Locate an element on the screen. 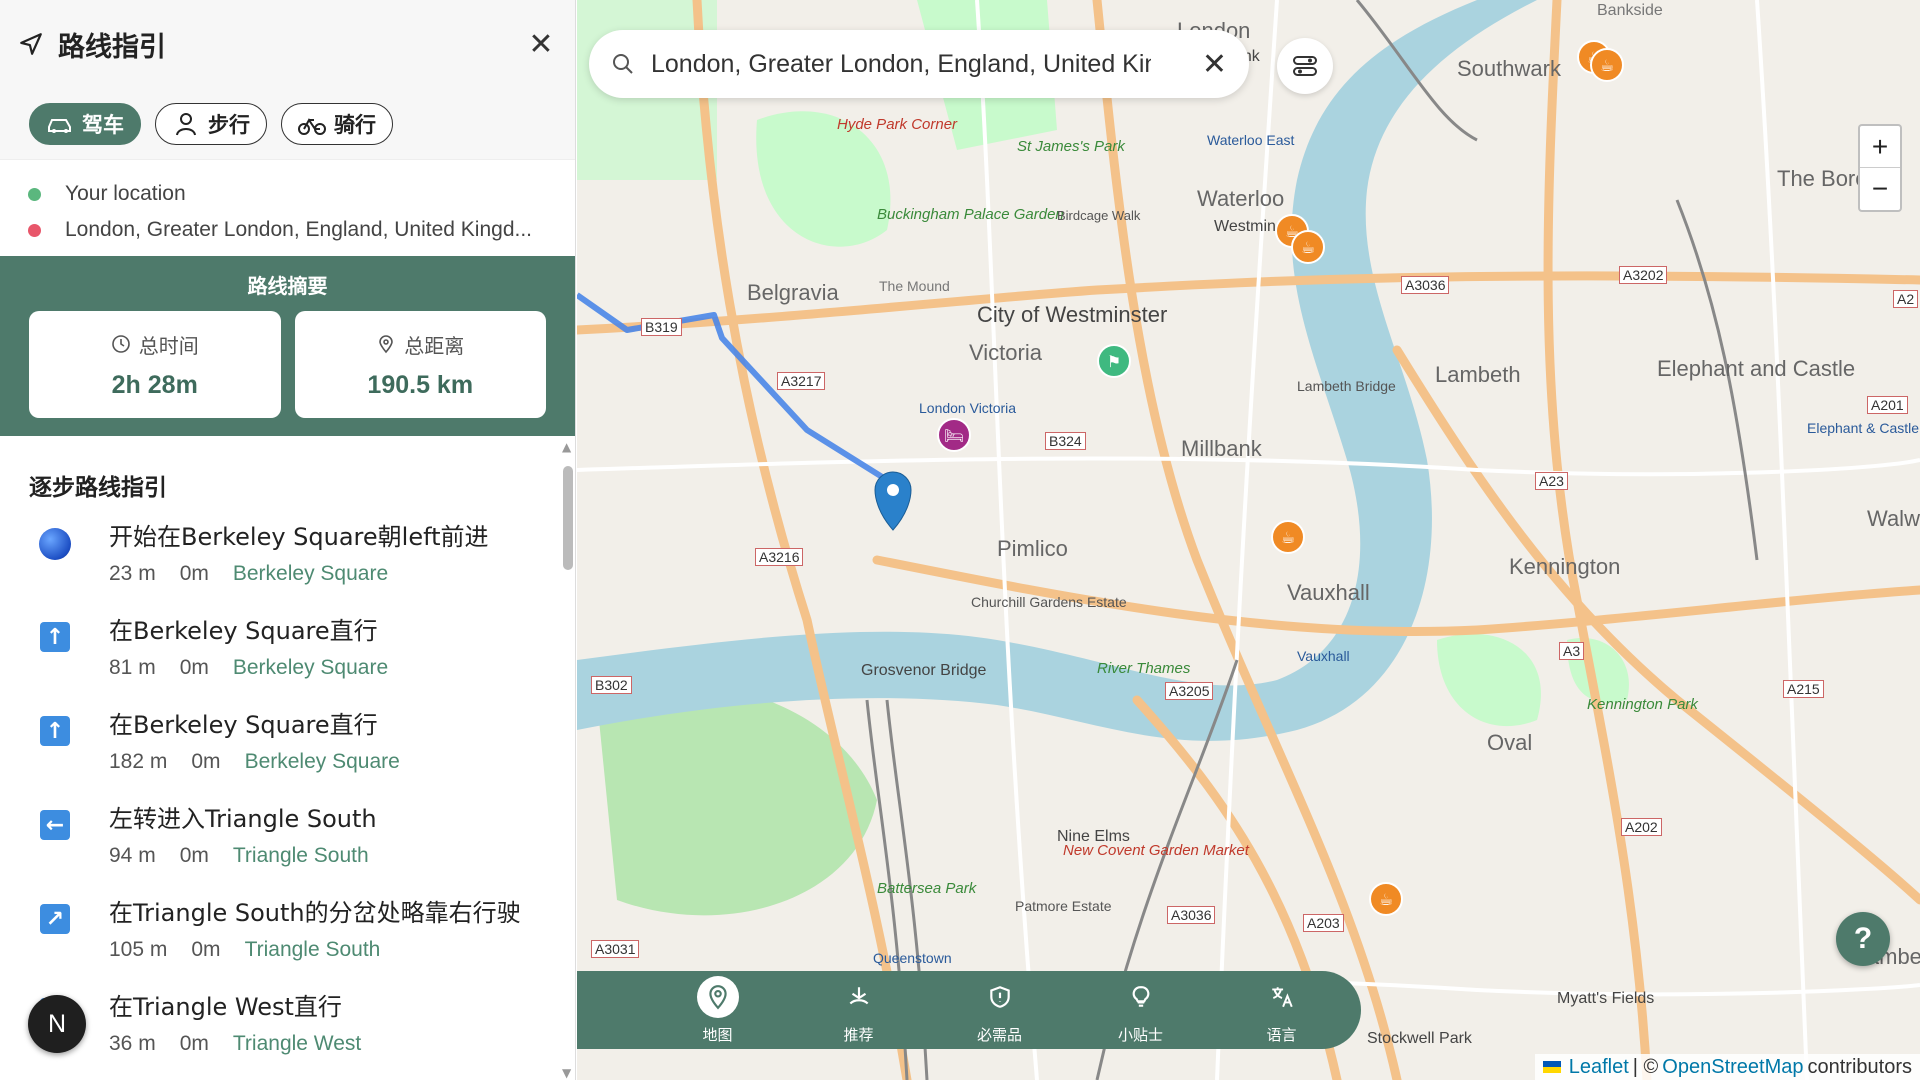  summary-title: 路线摘要 is located at coordinates (287, 286).